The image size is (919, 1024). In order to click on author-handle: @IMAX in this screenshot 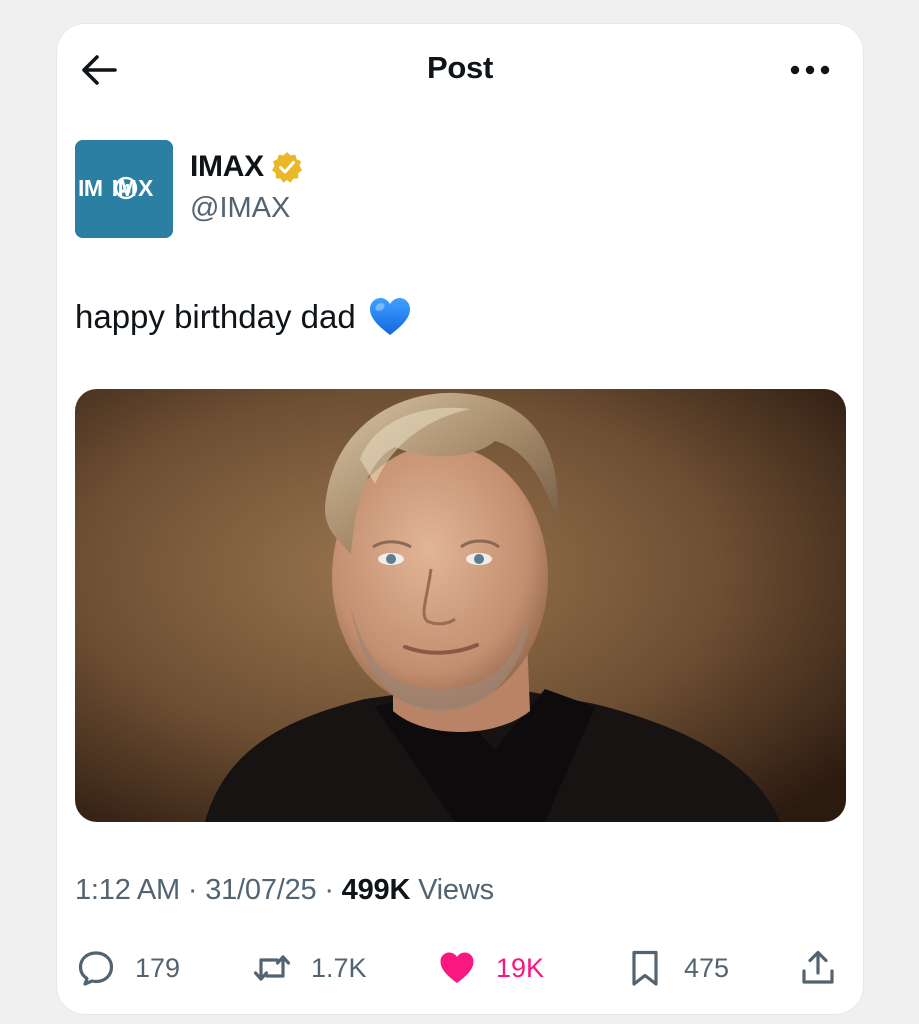, I will do `click(240, 208)`.